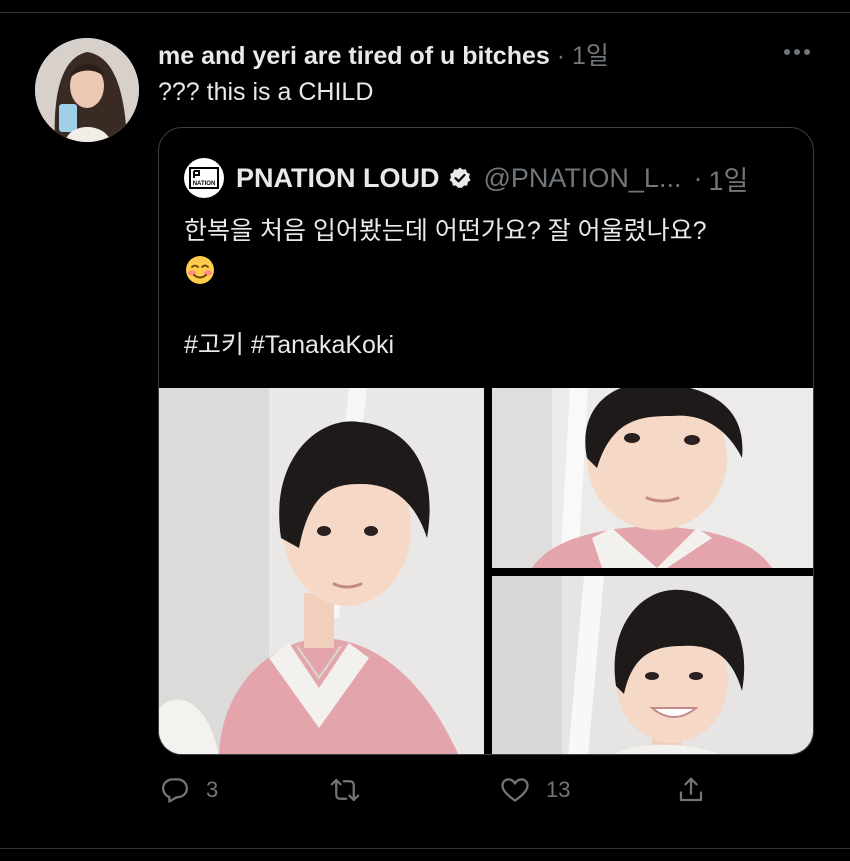  I want to click on smiling-face-icon, so click(200, 270).